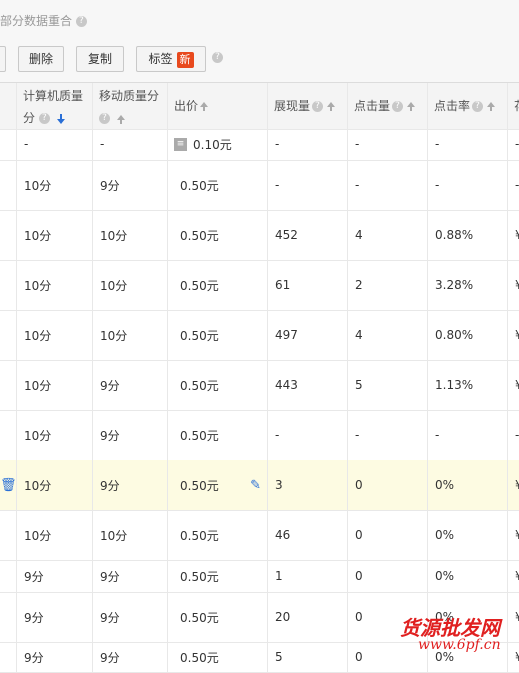 This screenshot has width=519, height=673. I want to click on delete-button: 删除, so click(41, 59).